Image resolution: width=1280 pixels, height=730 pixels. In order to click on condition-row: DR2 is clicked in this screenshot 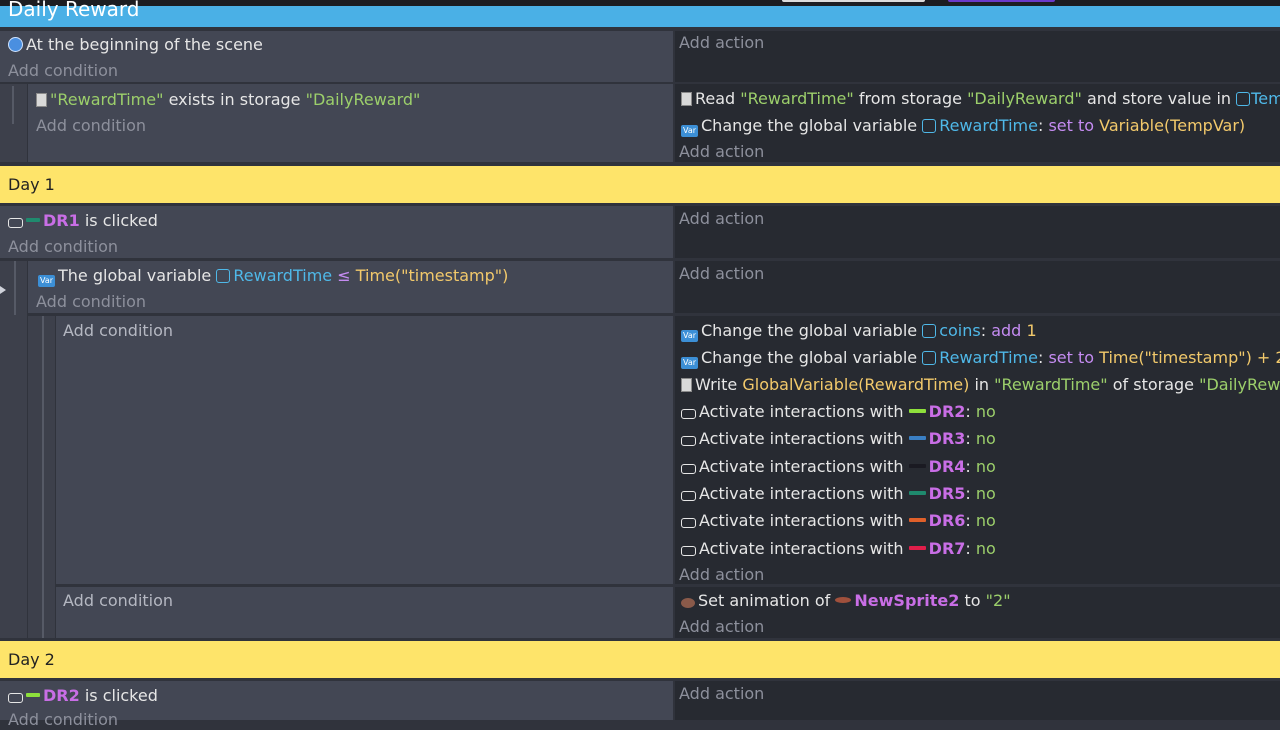, I will do `click(83, 696)`.